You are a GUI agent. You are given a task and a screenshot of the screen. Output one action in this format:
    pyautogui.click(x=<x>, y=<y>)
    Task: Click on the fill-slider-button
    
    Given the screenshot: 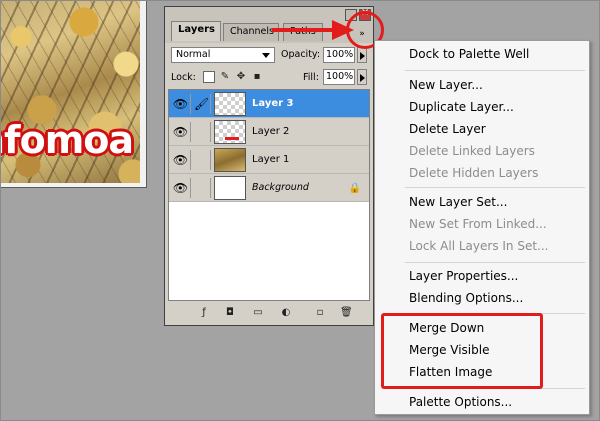 What is the action you would take?
    pyautogui.click(x=362, y=77)
    